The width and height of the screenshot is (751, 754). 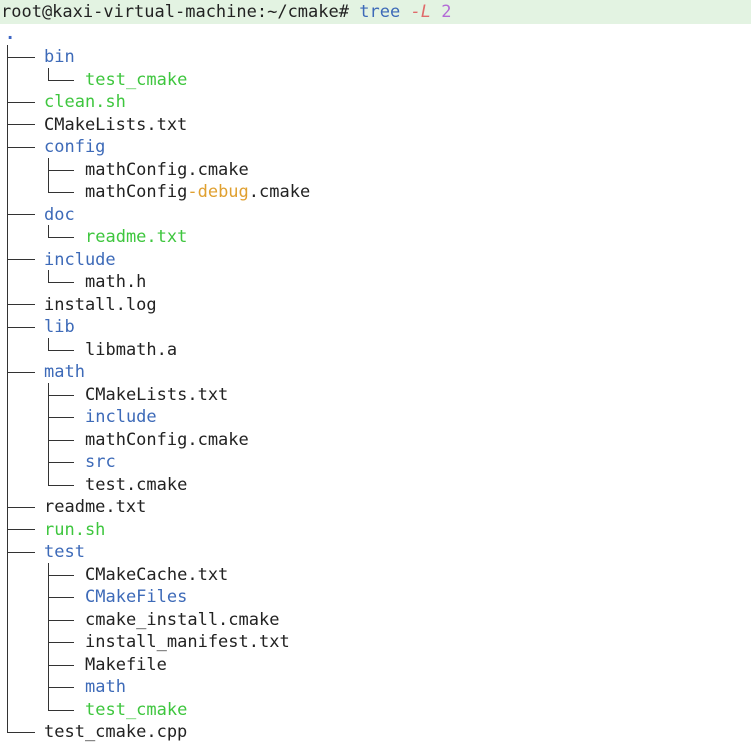 I want to click on command-flag: -L, so click(x=420, y=12).